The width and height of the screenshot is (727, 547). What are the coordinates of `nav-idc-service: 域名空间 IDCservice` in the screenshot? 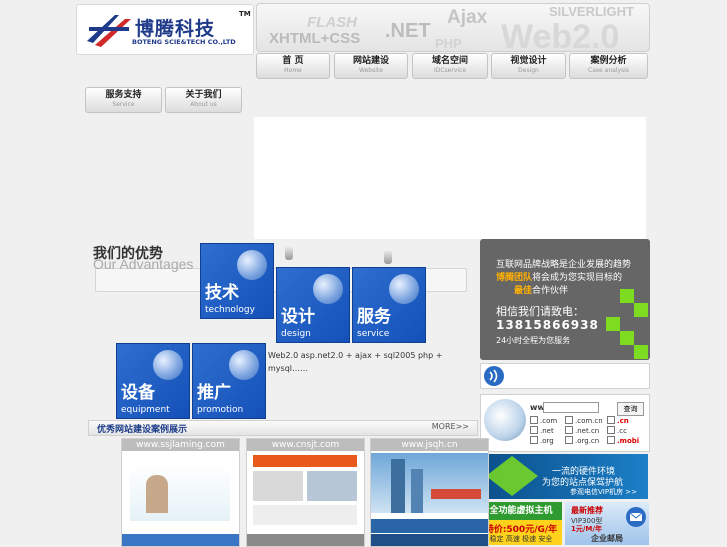 It's located at (450, 66).